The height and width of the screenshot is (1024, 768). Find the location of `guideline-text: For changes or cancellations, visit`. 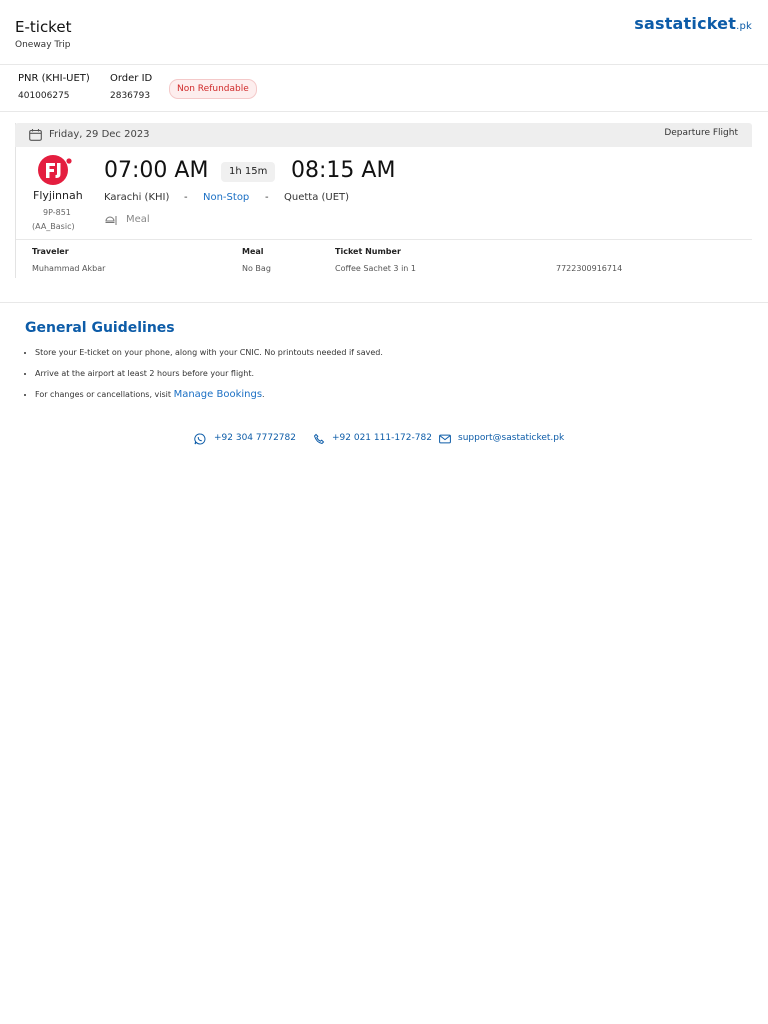

guideline-text: For changes or cancellations, visit is located at coordinates (104, 394).